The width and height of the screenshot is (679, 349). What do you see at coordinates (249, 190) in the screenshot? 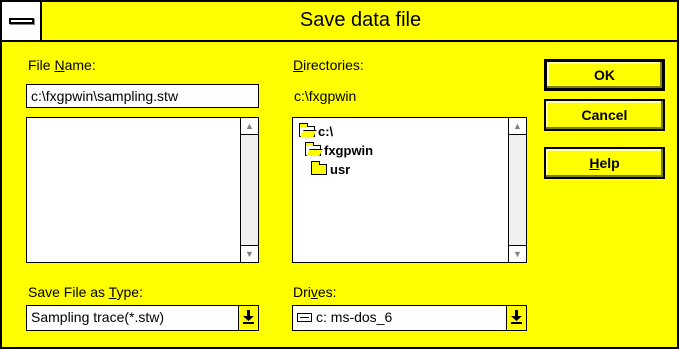
I see `file-list-scrollbar: ▲ ▼` at bounding box center [249, 190].